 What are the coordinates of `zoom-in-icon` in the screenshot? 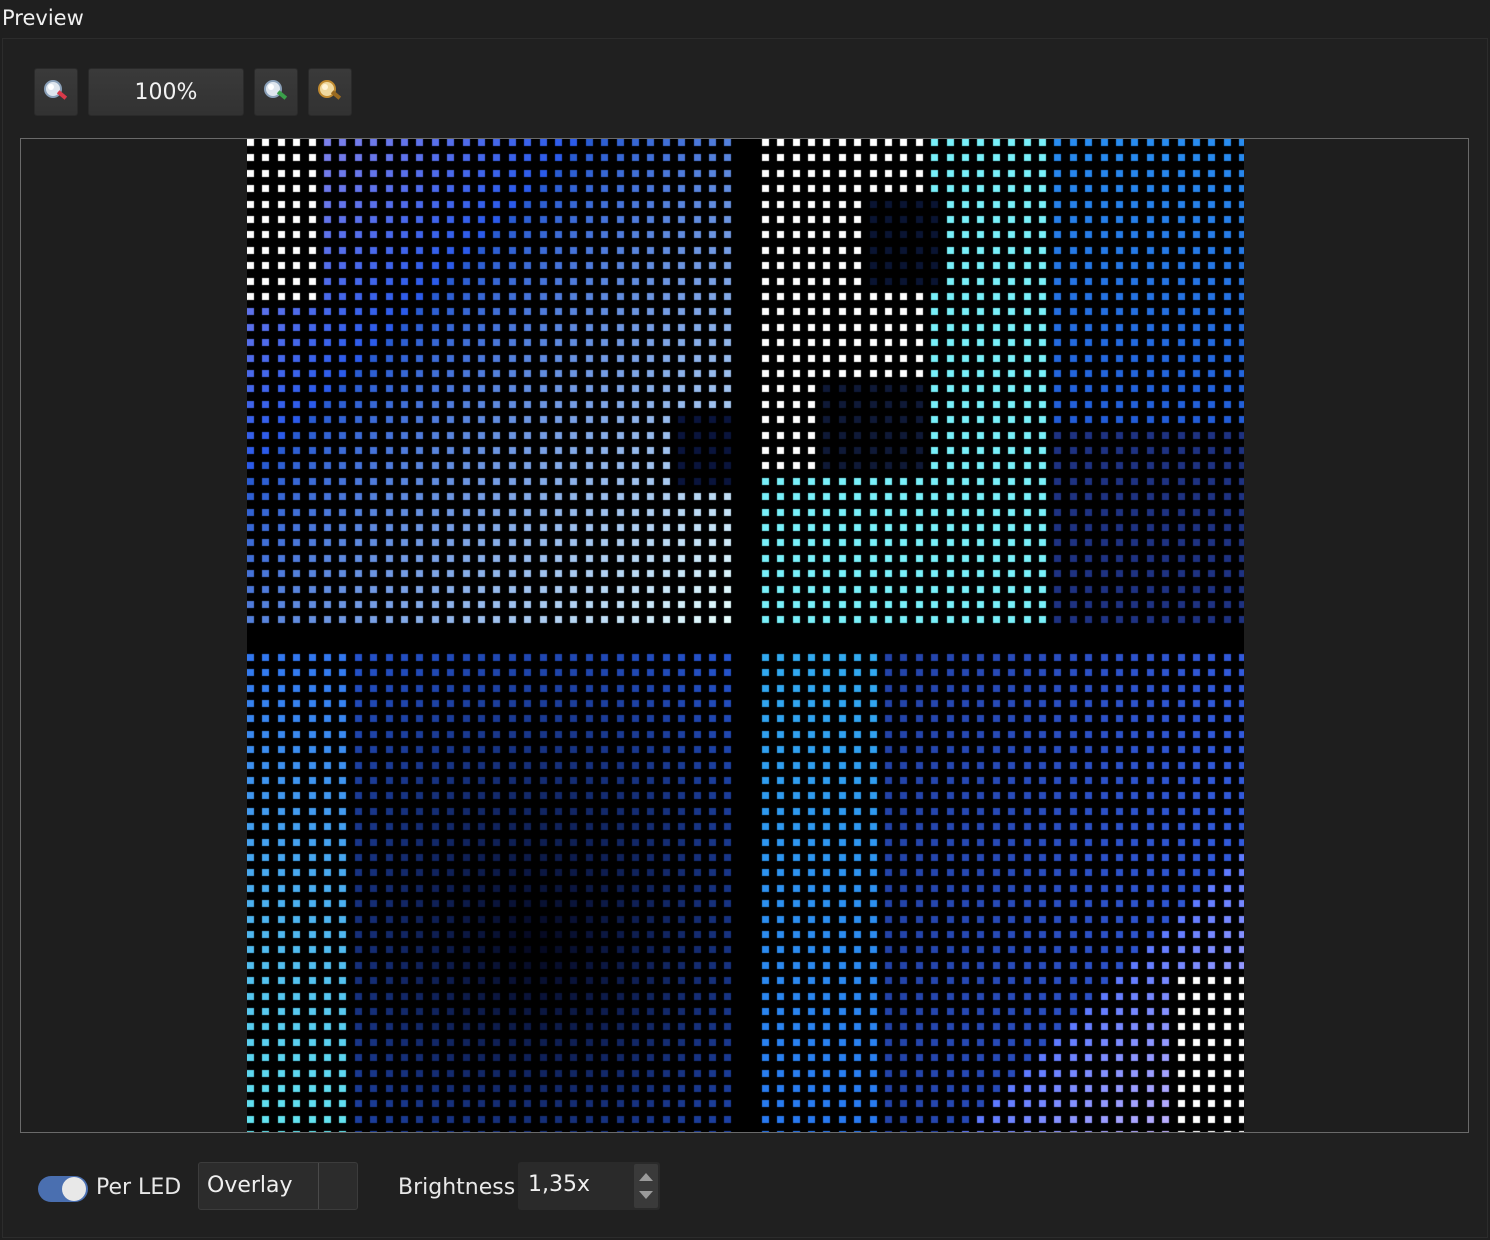 It's located at (276, 90).